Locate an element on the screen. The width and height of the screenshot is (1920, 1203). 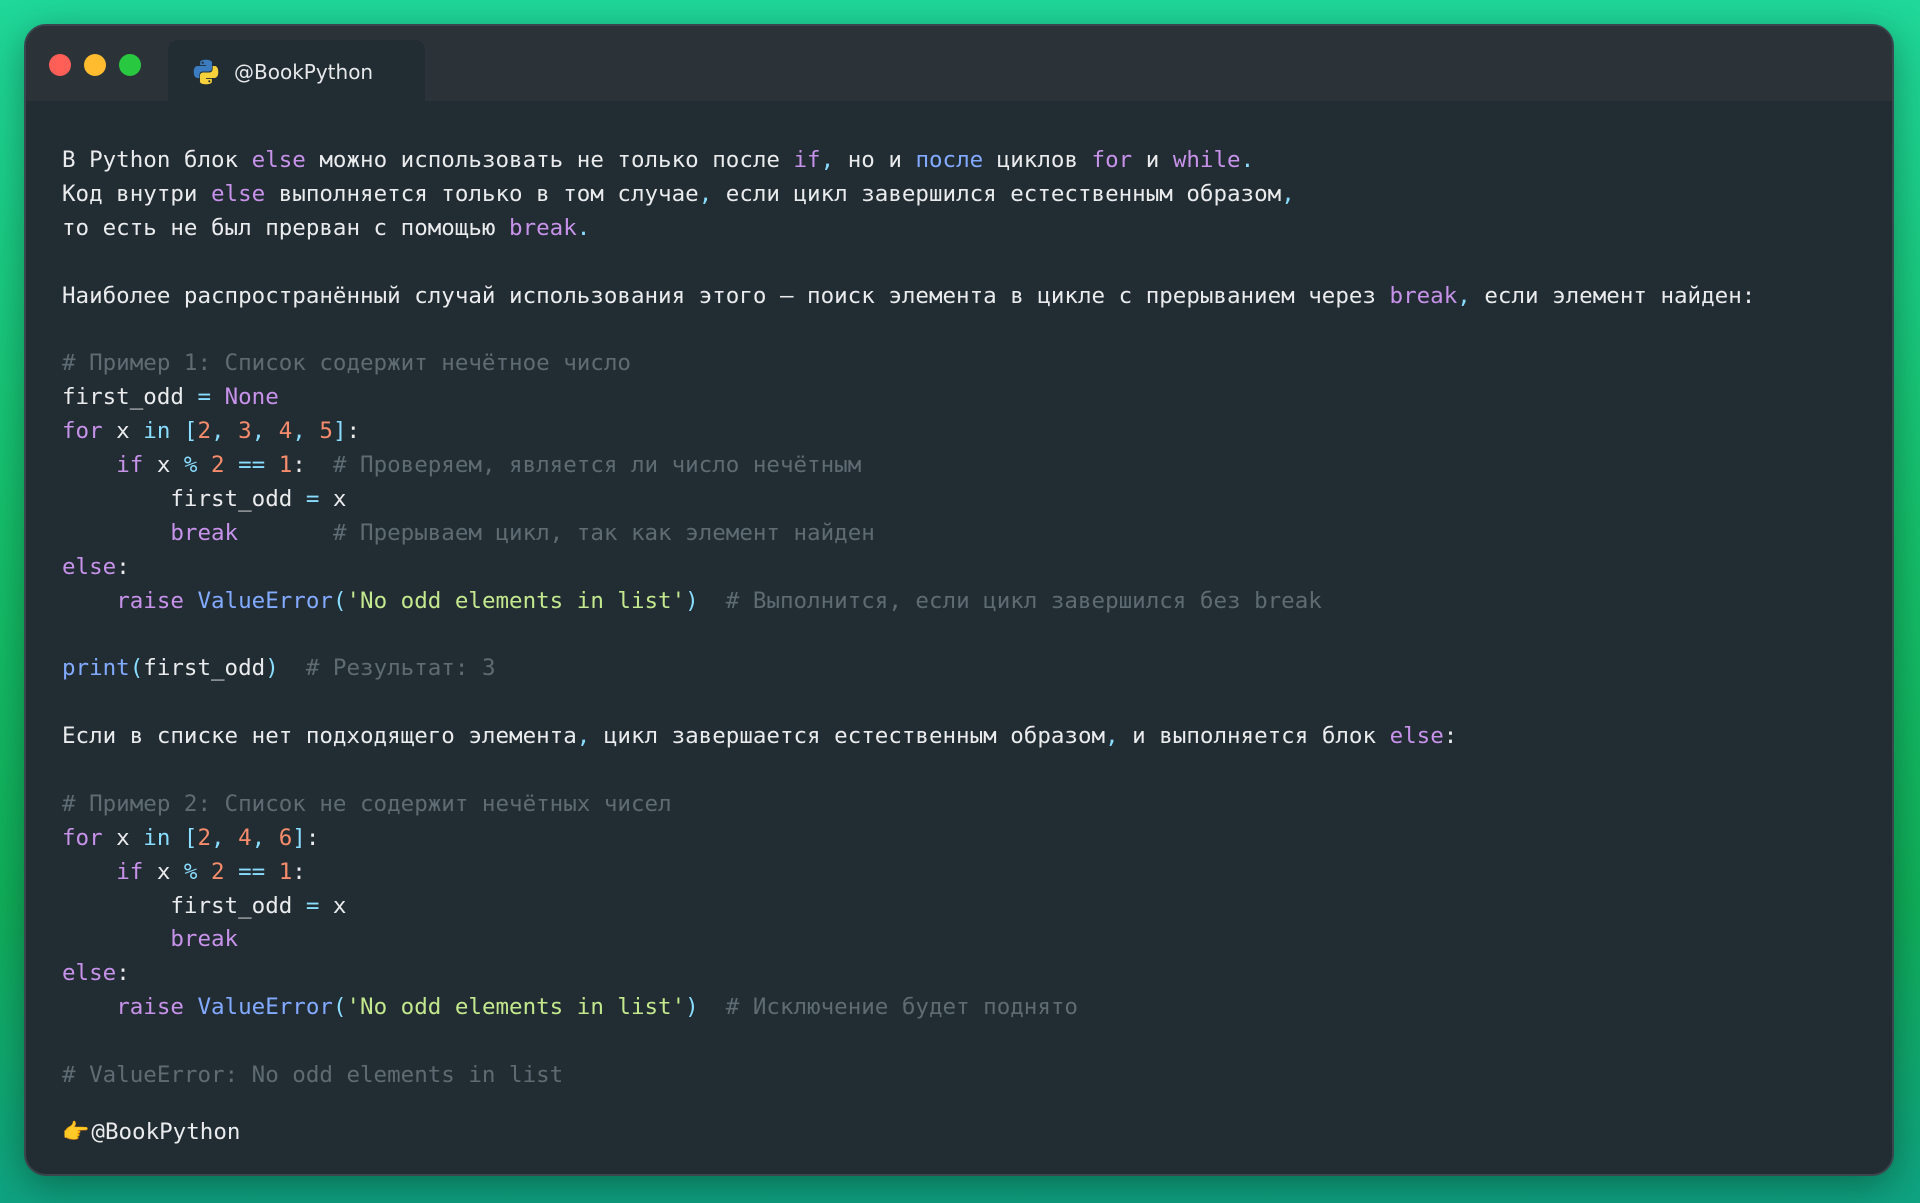
code-token: цикл завершается естественным образом is located at coordinates (848, 736).